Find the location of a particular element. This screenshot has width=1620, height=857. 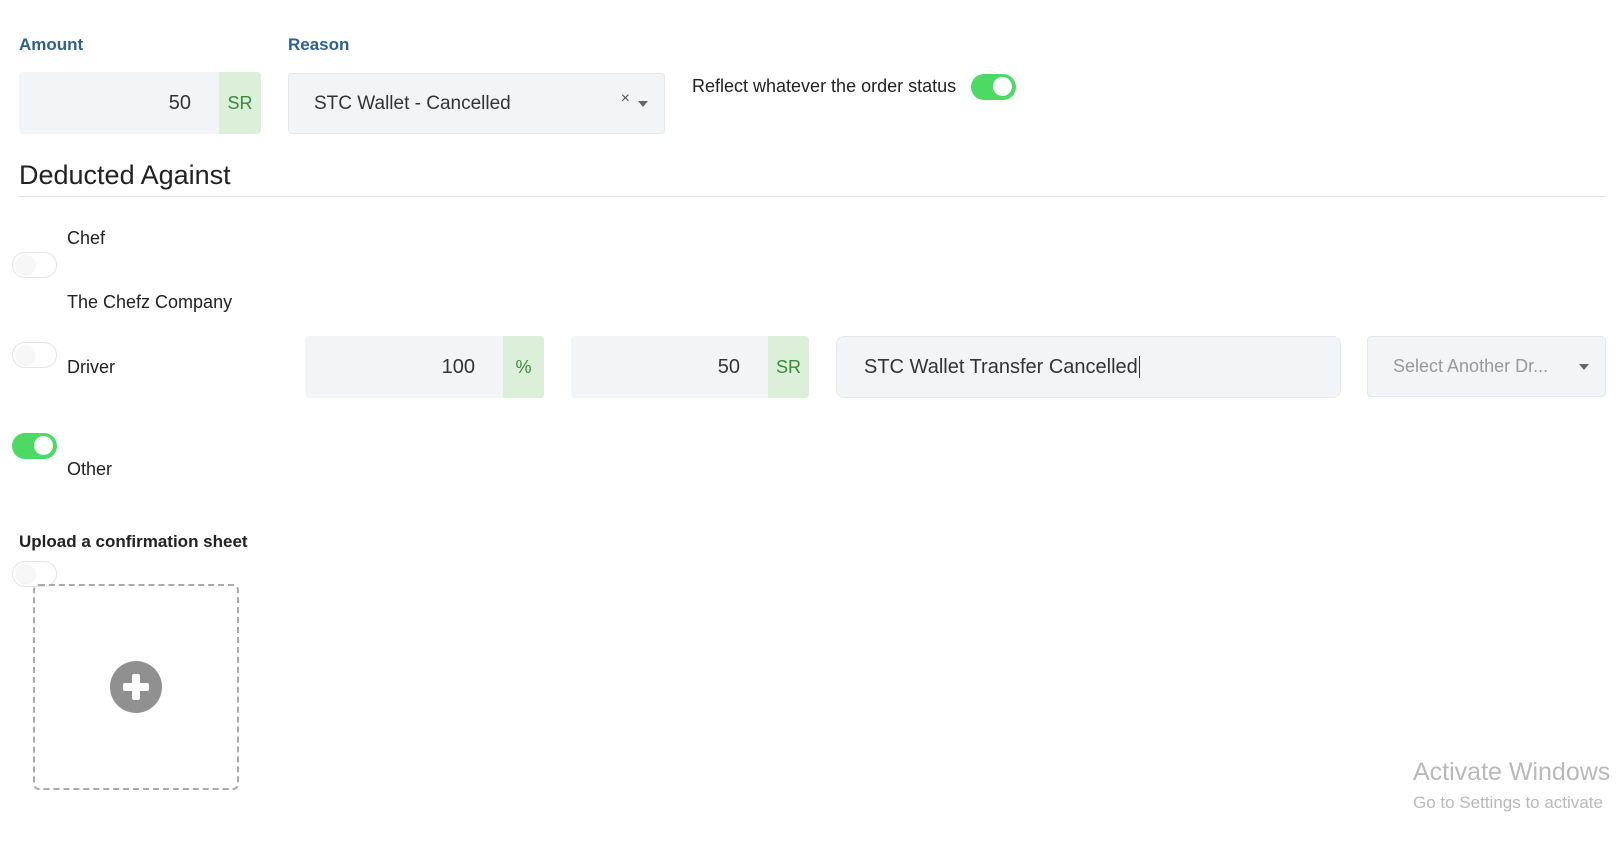

driver-note-value: STC Wallet Transfer Cancelled is located at coordinates (1001, 366).